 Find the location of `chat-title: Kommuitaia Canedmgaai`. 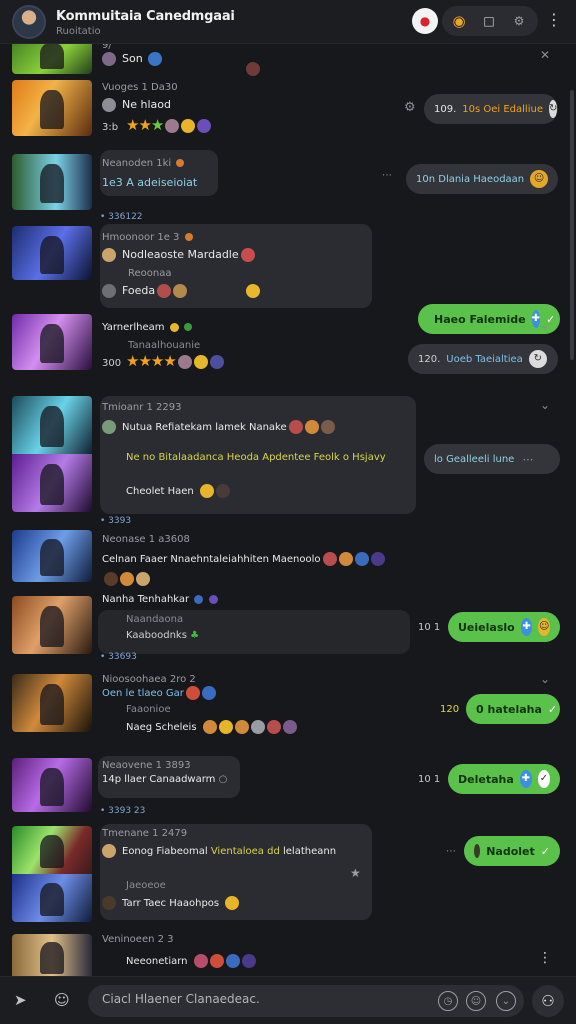

chat-title: Kommuitaia Canedmgaai is located at coordinates (145, 16).